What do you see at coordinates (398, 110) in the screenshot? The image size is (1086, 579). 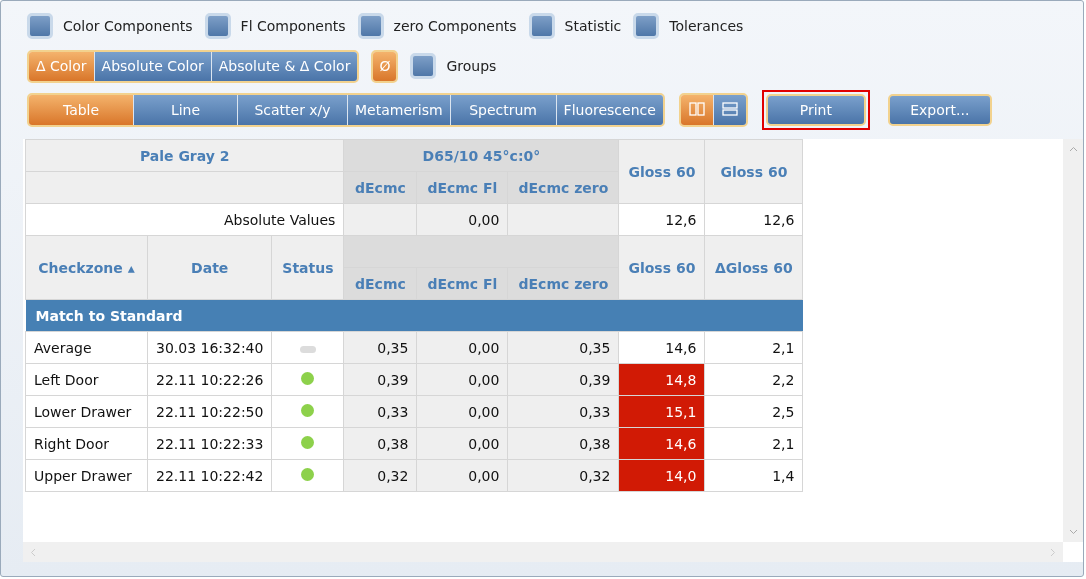 I see `view-tab: Metamerism` at bounding box center [398, 110].